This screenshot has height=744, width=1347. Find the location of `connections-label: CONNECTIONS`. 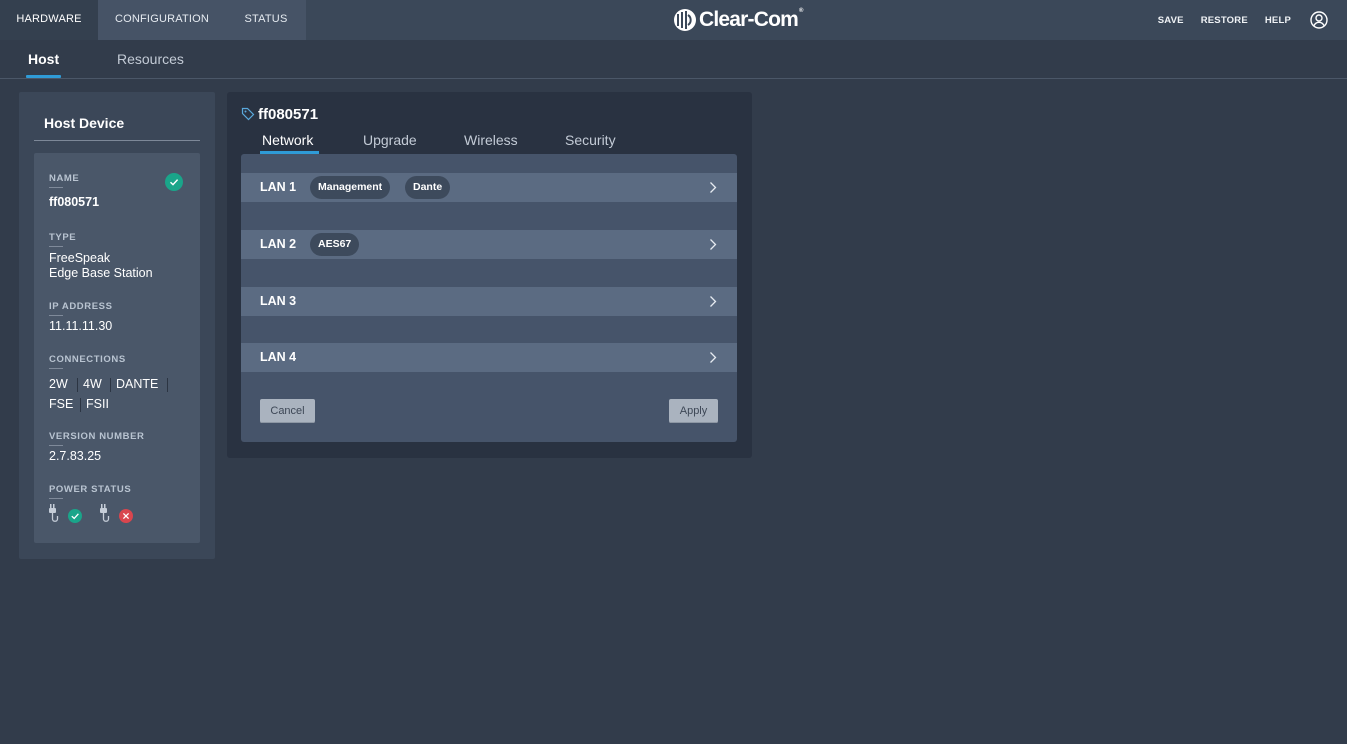

connections-label: CONNECTIONS is located at coordinates (87, 361).